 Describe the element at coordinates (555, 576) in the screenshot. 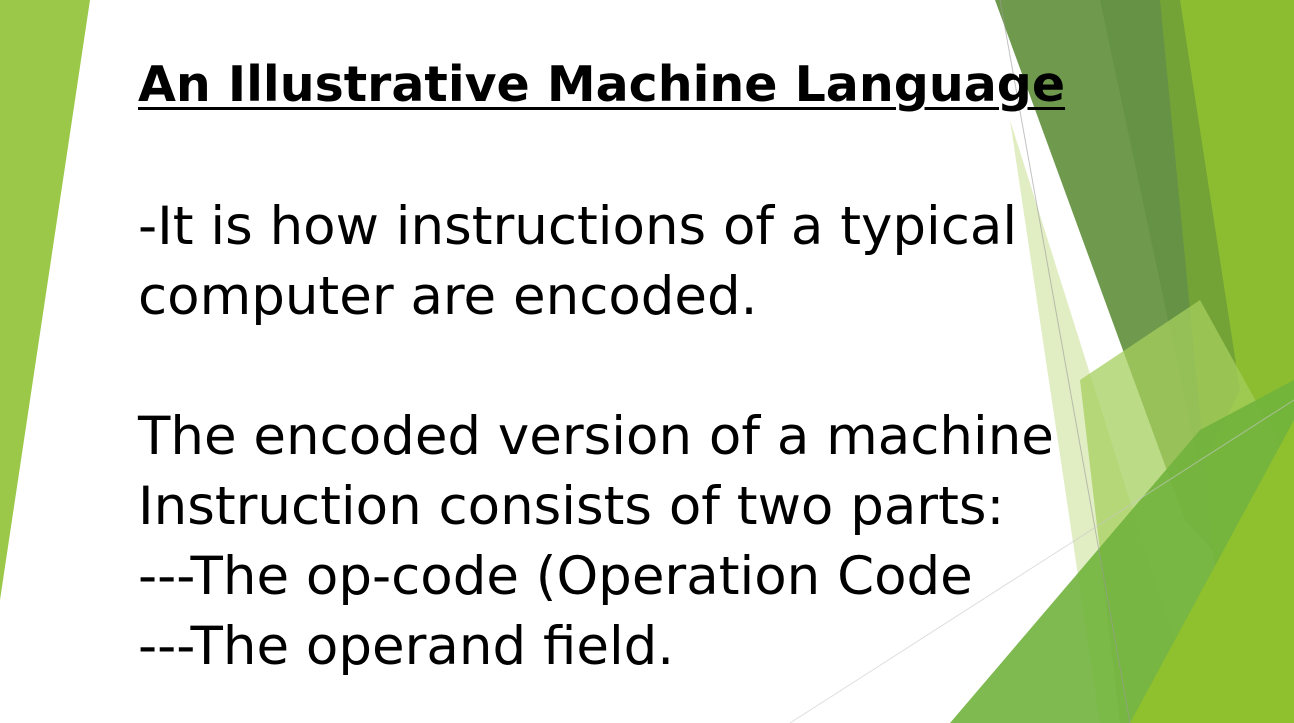

I see `opcode-bullet: ---The op-code (Operation Code` at that location.